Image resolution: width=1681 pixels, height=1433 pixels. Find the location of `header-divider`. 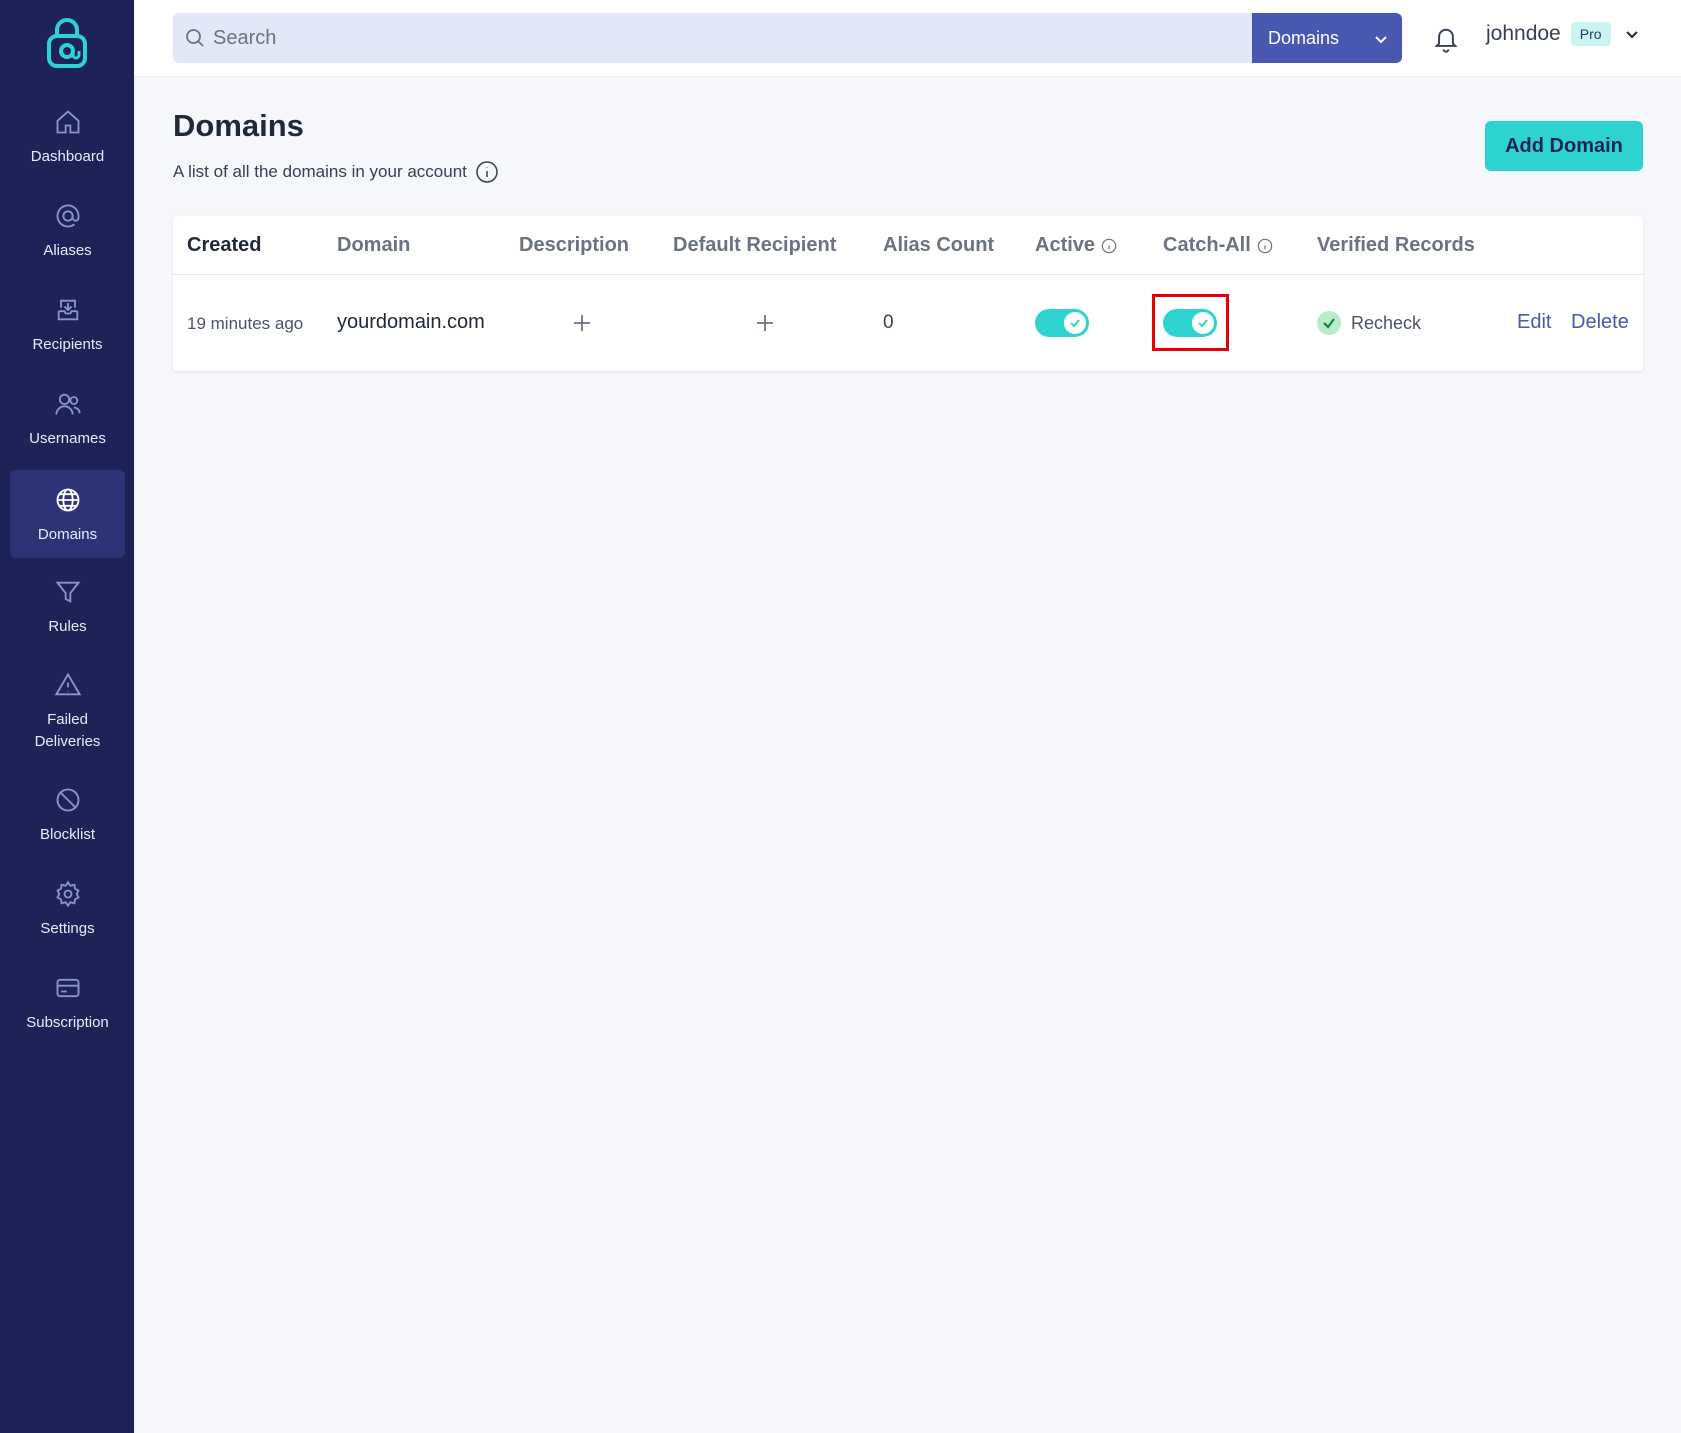

header-divider is located at coordinates (908, 274).